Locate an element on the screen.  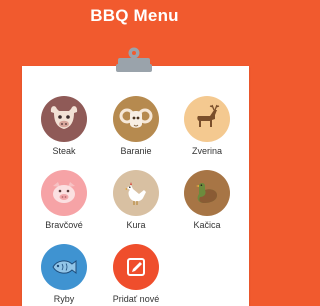
menu-item-zverina: Zverina is located at coordinates (207, 126).